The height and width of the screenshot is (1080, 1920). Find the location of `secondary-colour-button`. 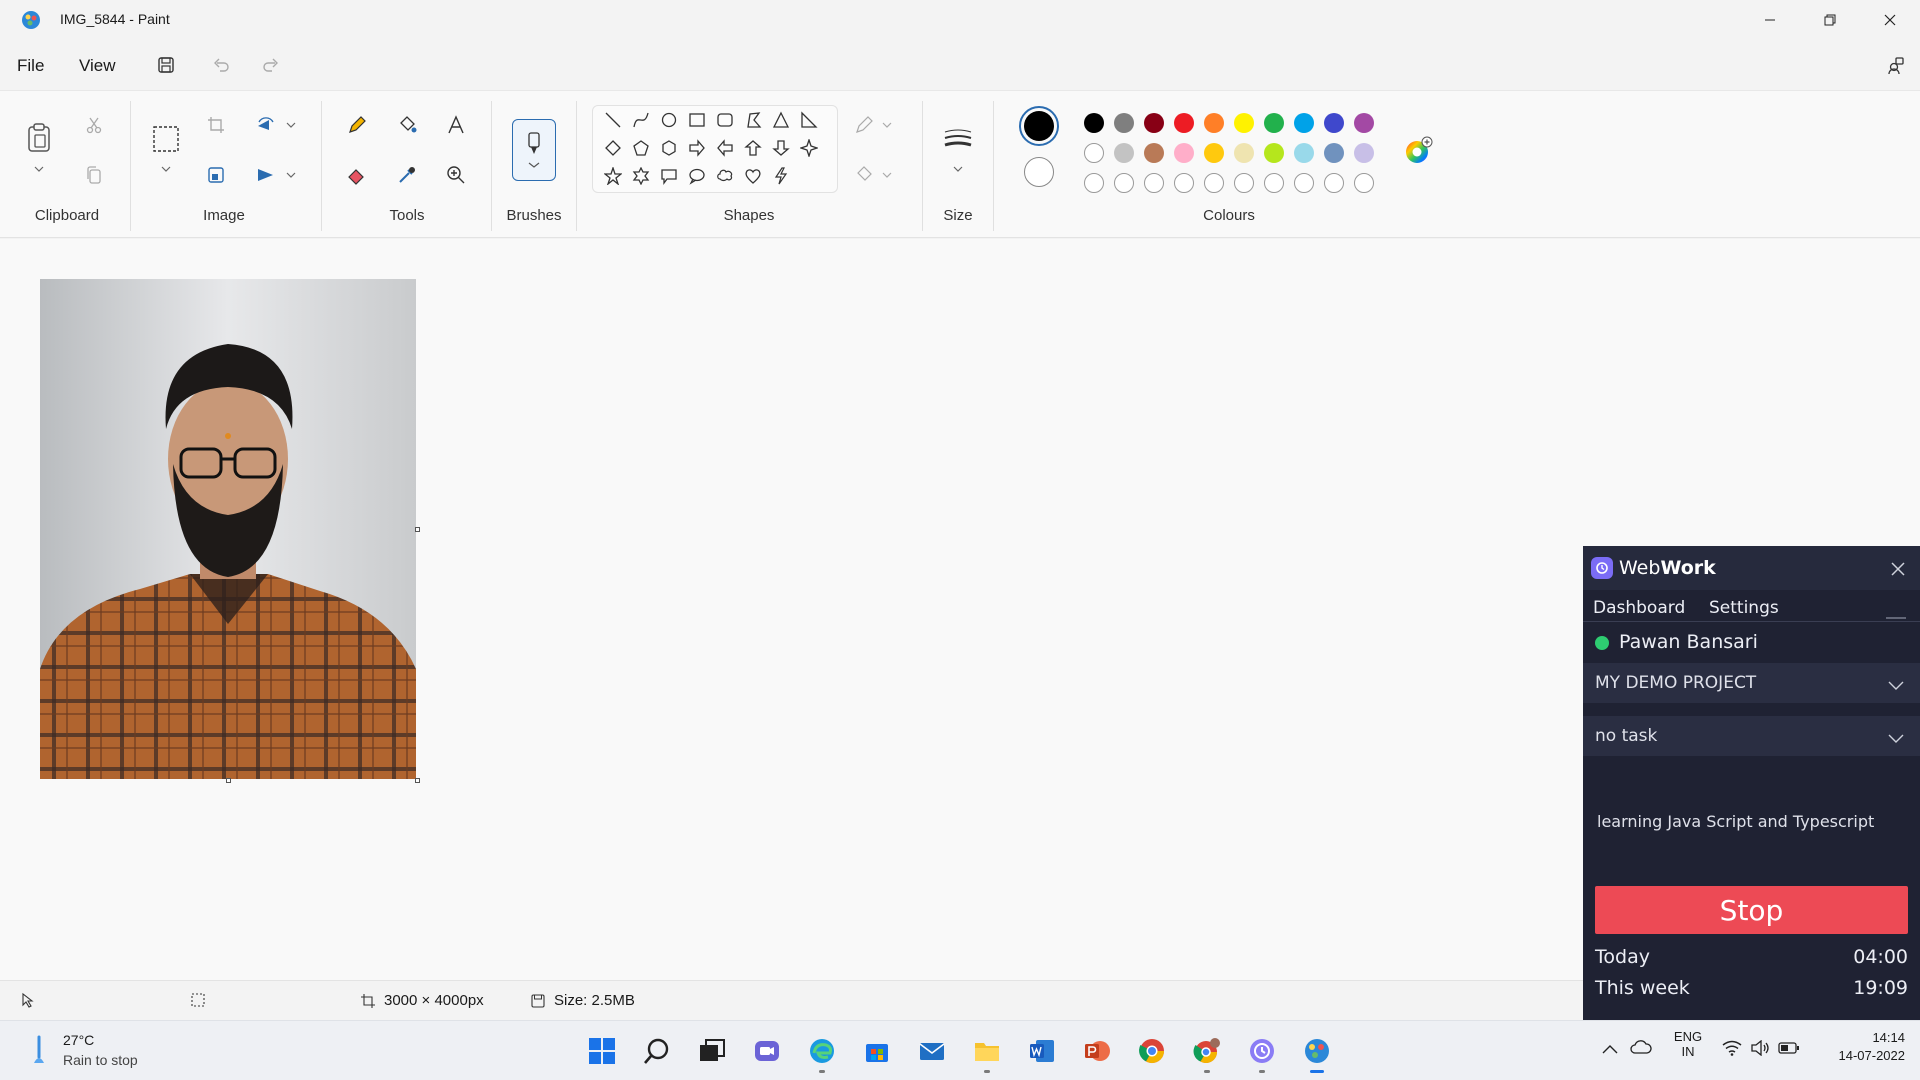

secondary-colour-button is located at coordinates (1039, 172).